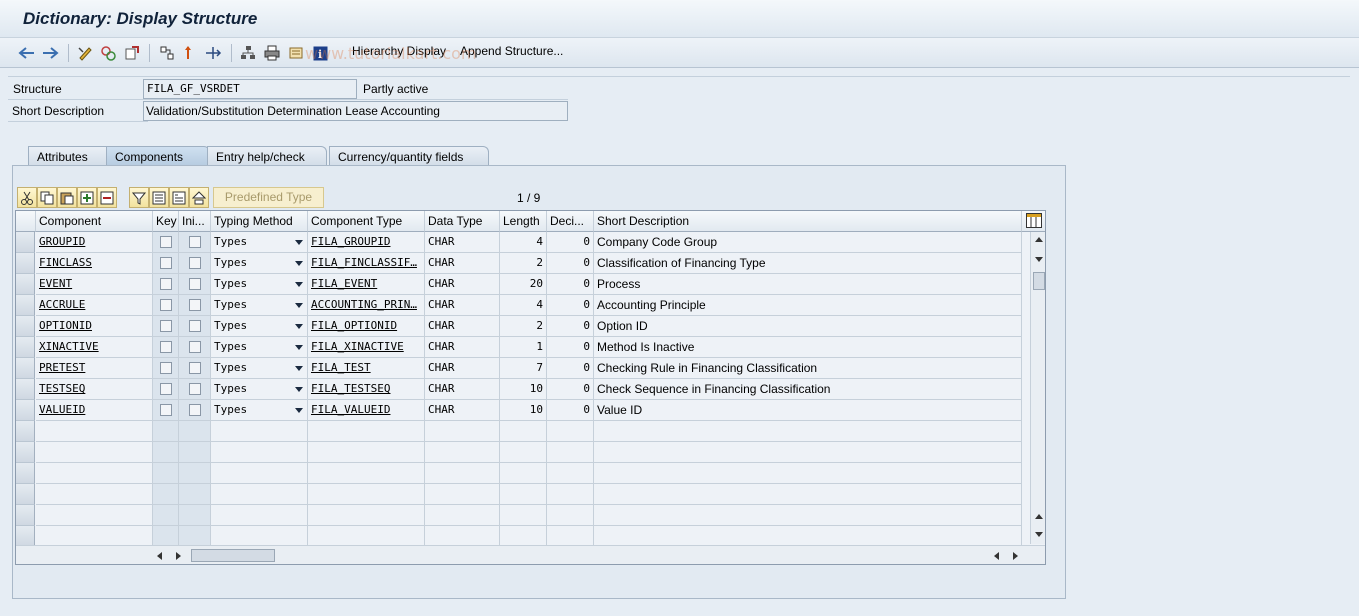 This screenshot has width=1359, height=616. What do you see at coordinates (179, 197) in the screenshot?
I see `details-icon` at bounding box center [179, 197].